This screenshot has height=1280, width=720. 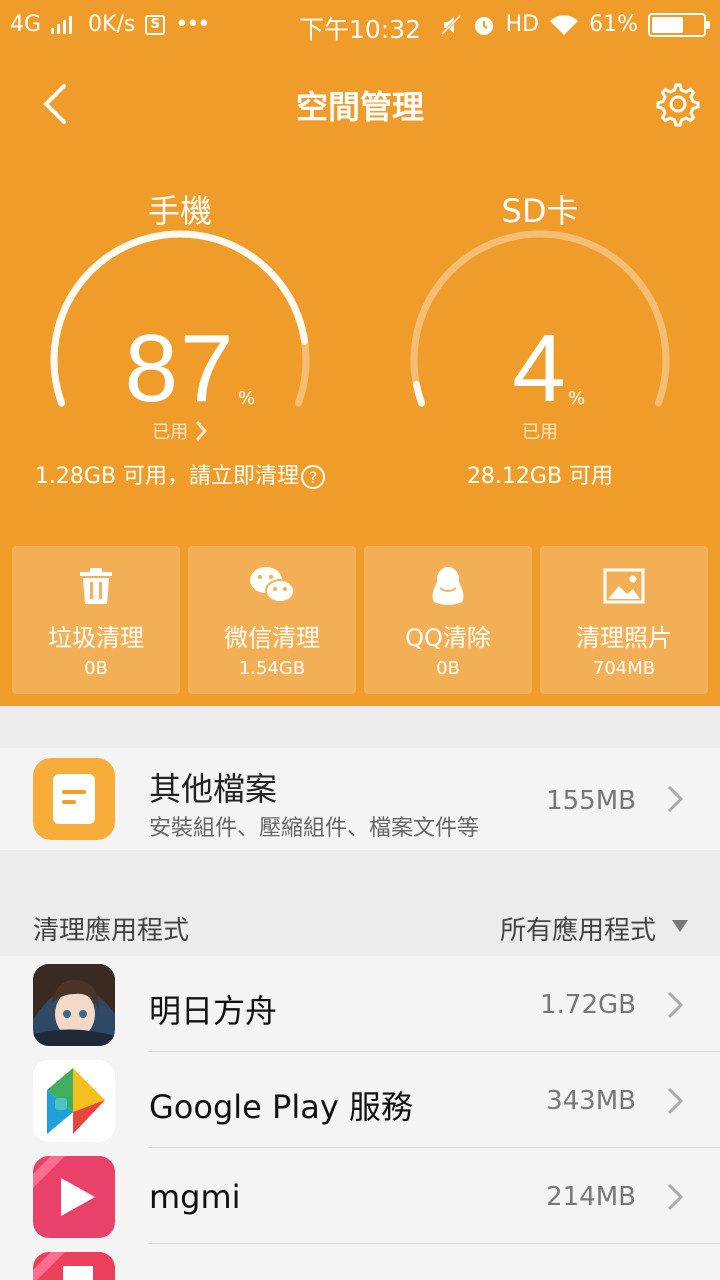 I want to click on trash-icon, so click(x=96, y=586).